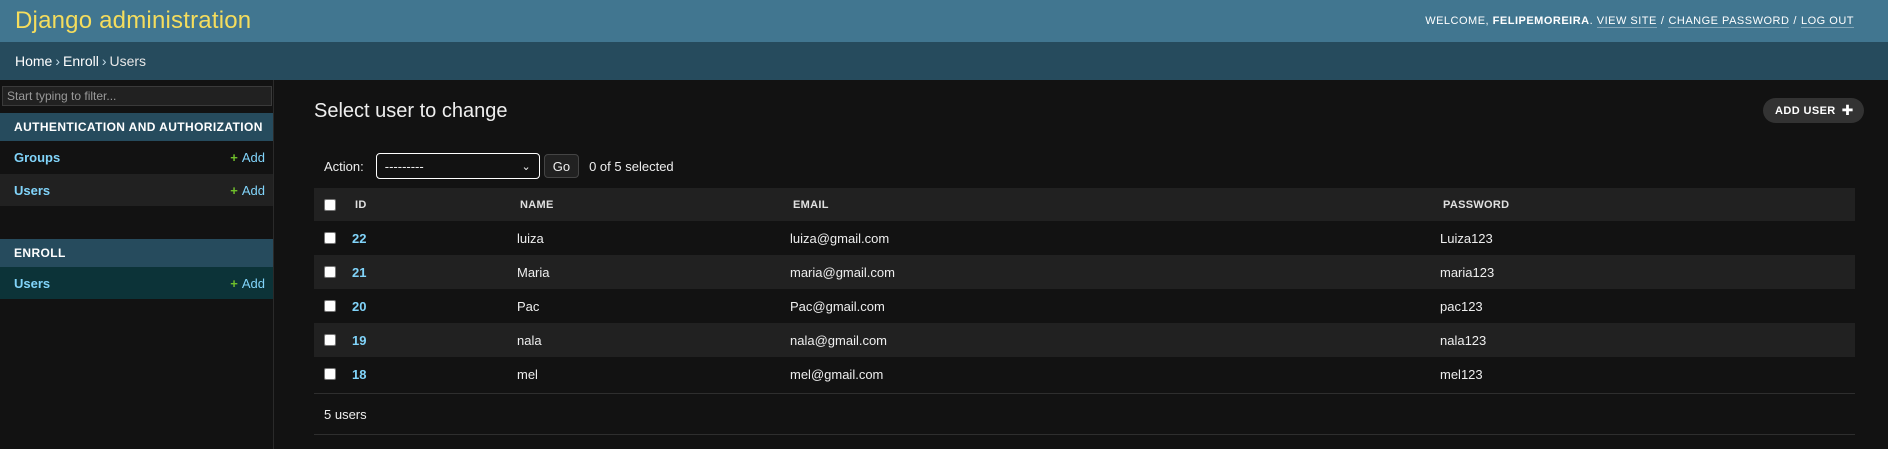 Image resolution: width=1888 pixels, height=449 pixels. Describe the element at coordinates (1827, 21) in the screenshot. I see `log-out-link: LOG OUT` at that location.